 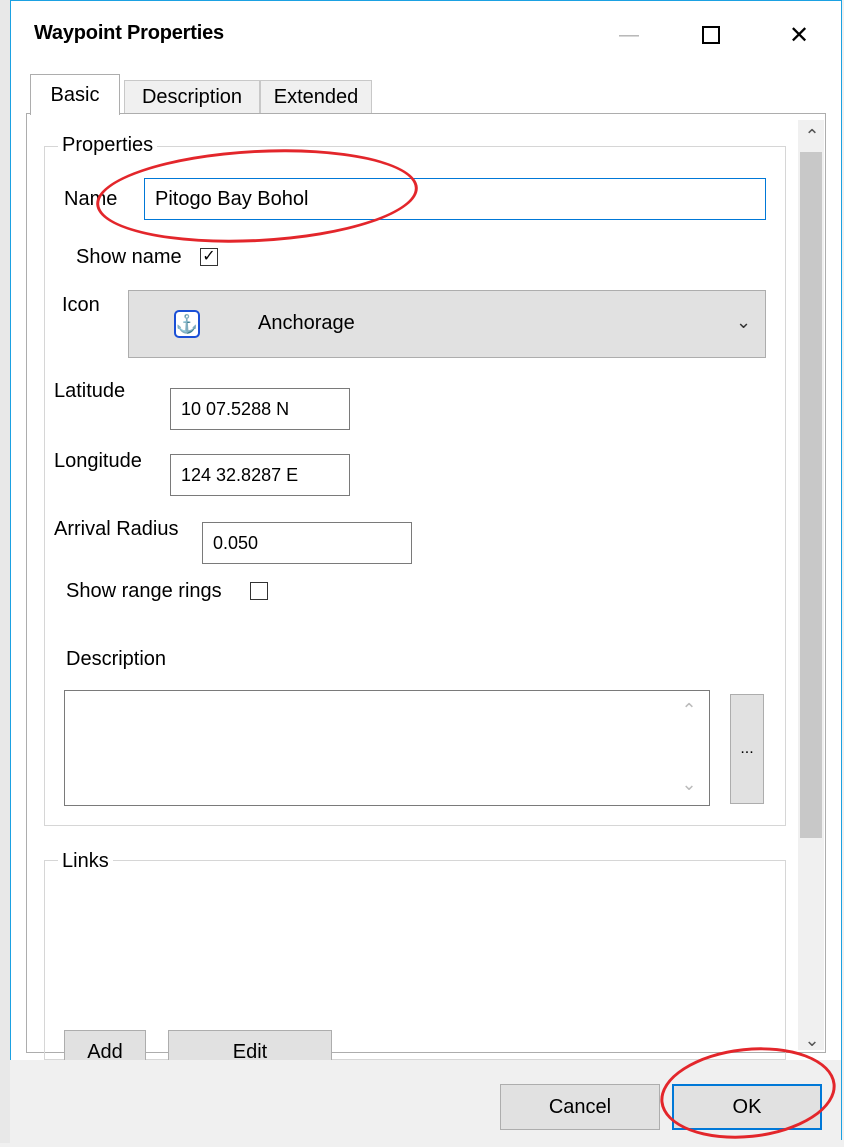 What do you see at coordinates (98, 461) in the screenshot?
I see `longitude-label: Longitude` at bounding box center [98, 461].